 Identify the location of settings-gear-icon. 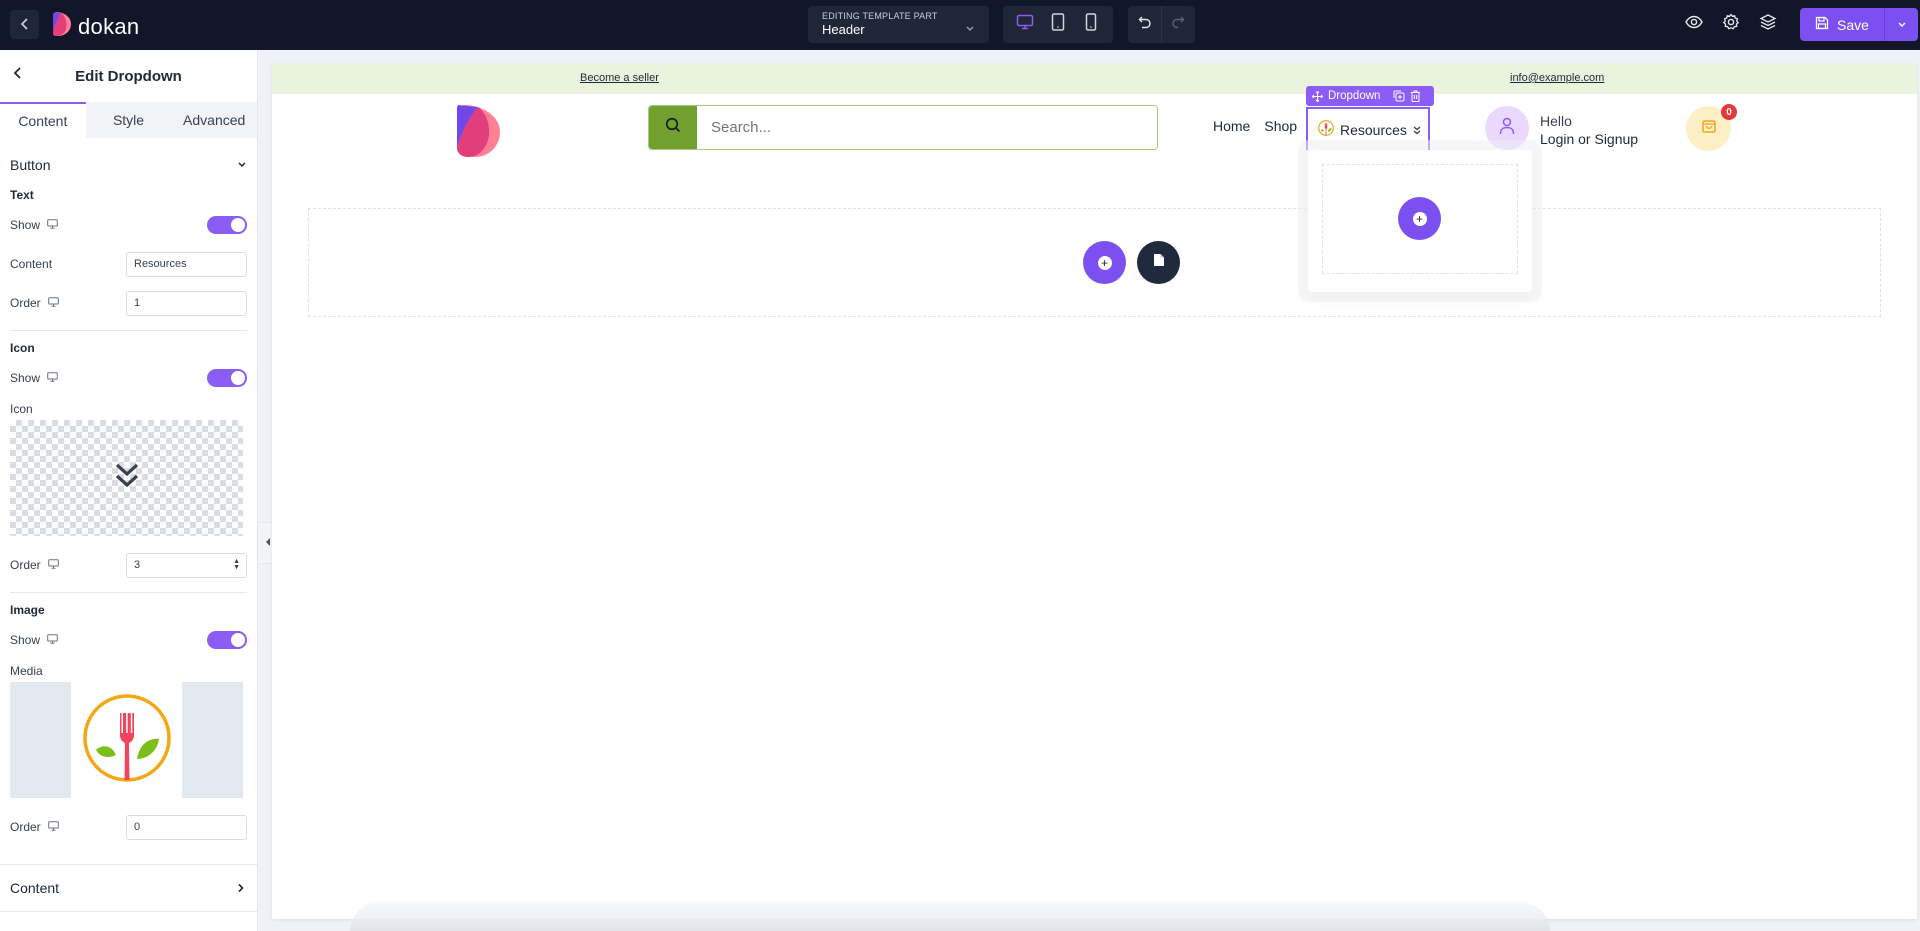
(1731, 24).